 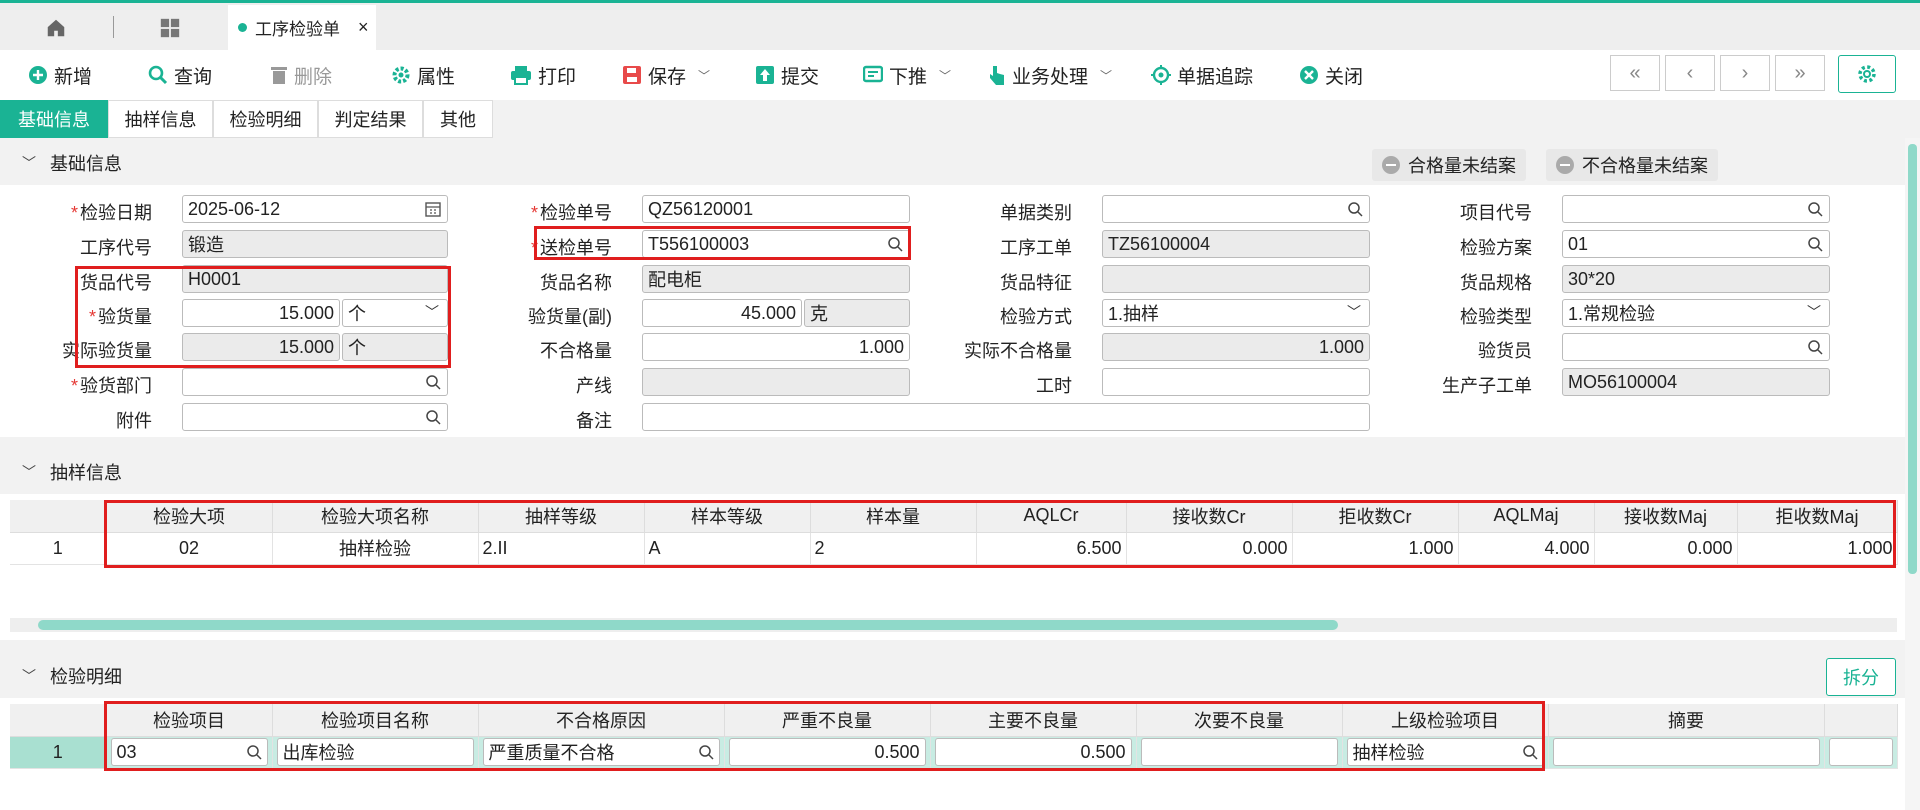 What do you see at coordinates (1051, 548) in the screenshot?
I see `table-cell: 6.500` at bounding box center [1051, 548].